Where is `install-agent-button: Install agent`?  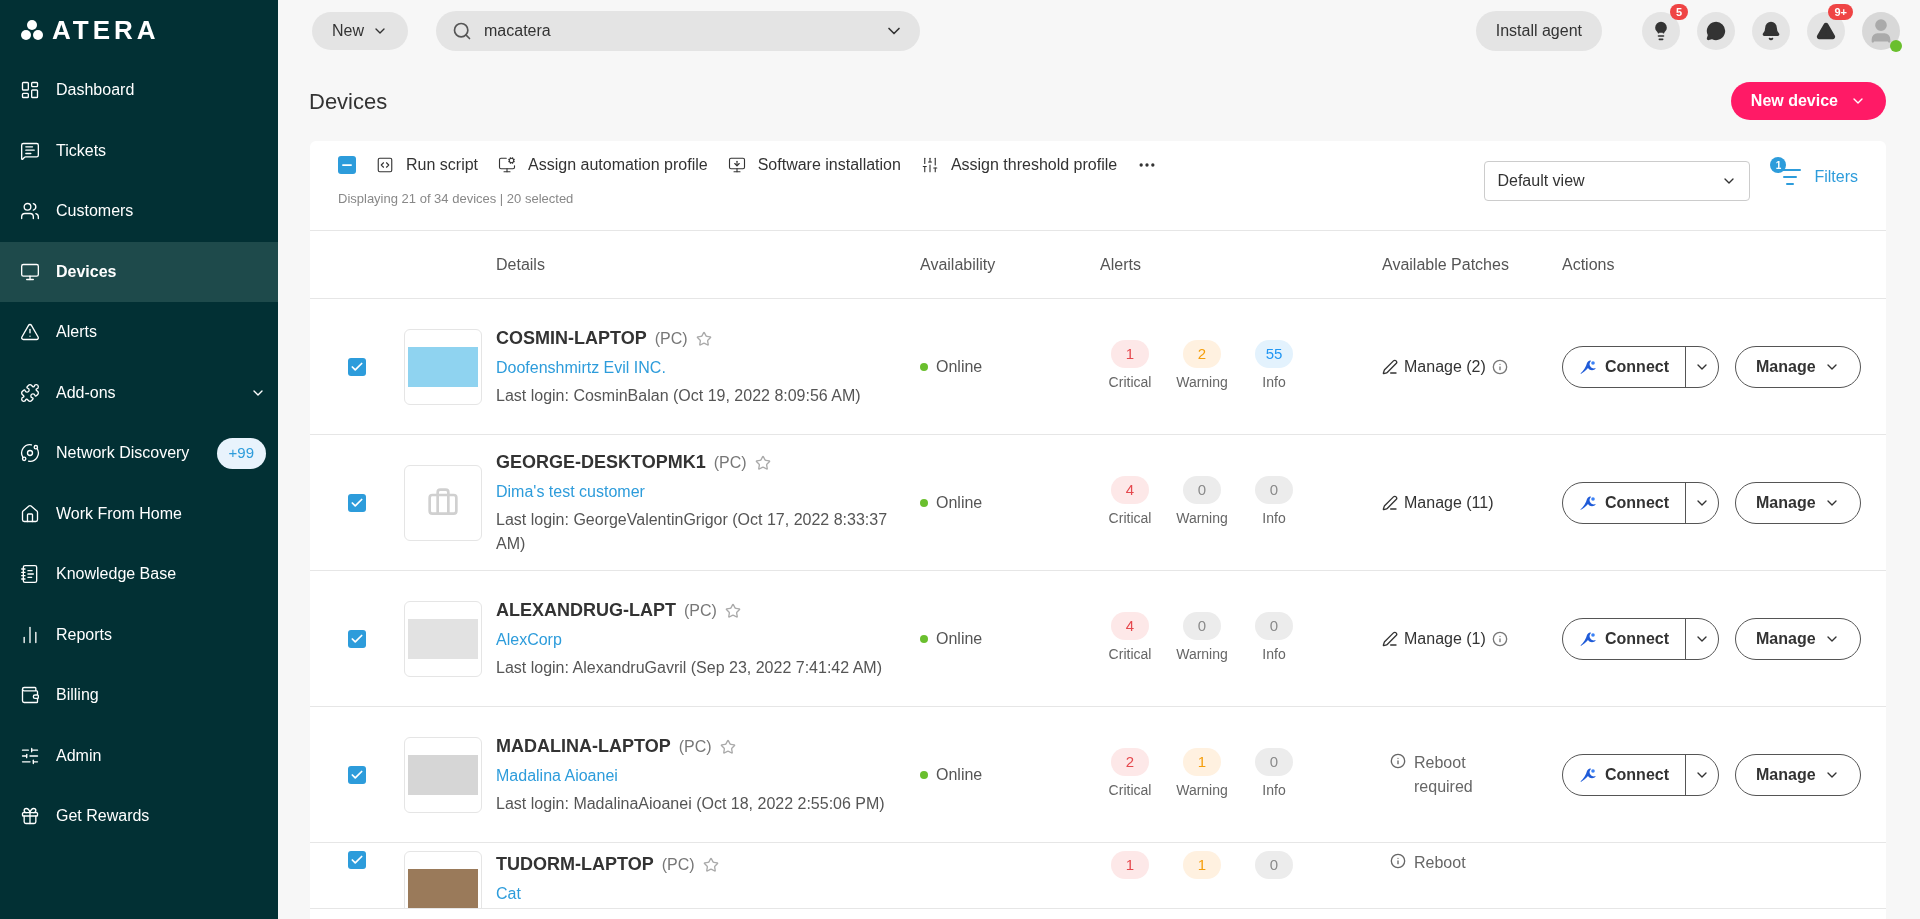 install-agent-button: Install agent is located at coordinates (1538, 30).